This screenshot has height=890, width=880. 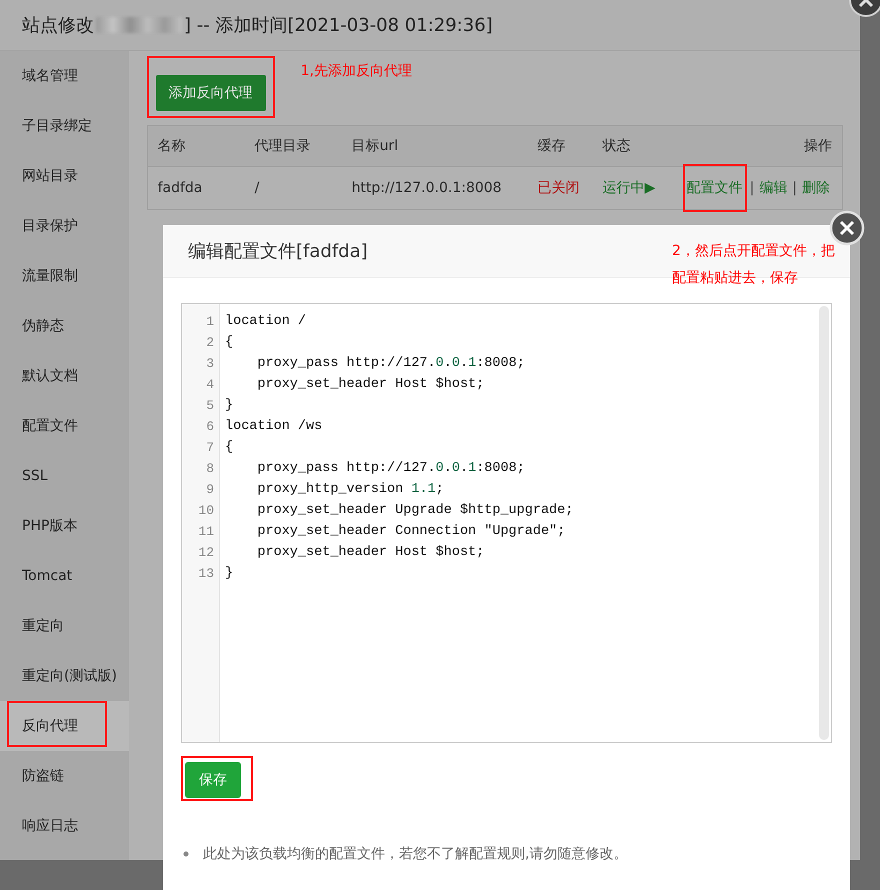 I want to click on column-header: 代理目录, so click(x=283, y=146).